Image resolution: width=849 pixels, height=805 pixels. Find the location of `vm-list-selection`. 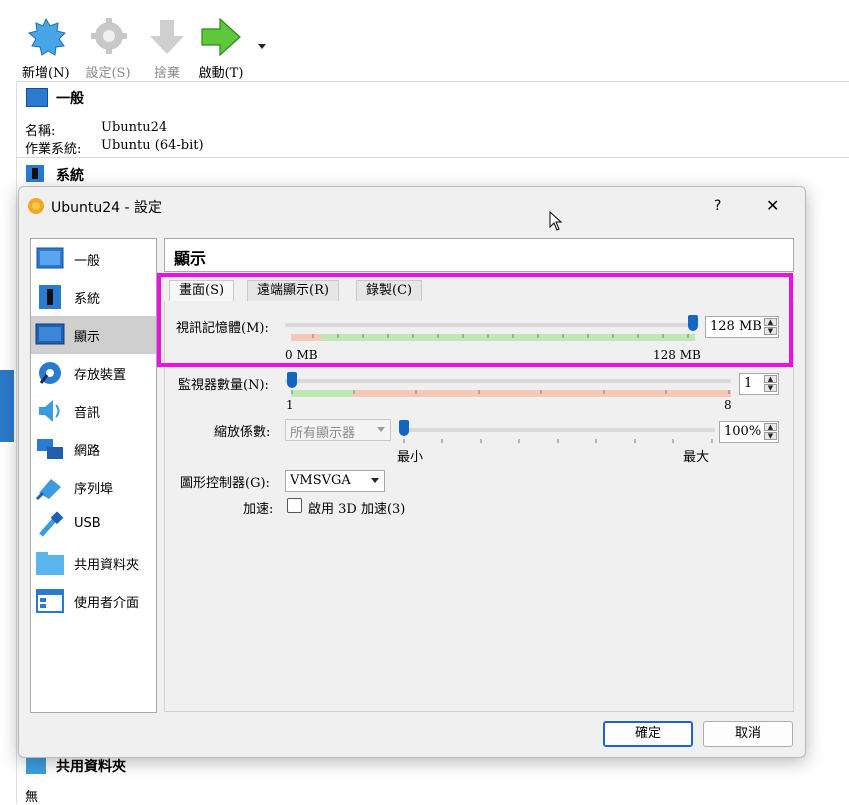

vm-list-selection is located at coordinates (7, 406).